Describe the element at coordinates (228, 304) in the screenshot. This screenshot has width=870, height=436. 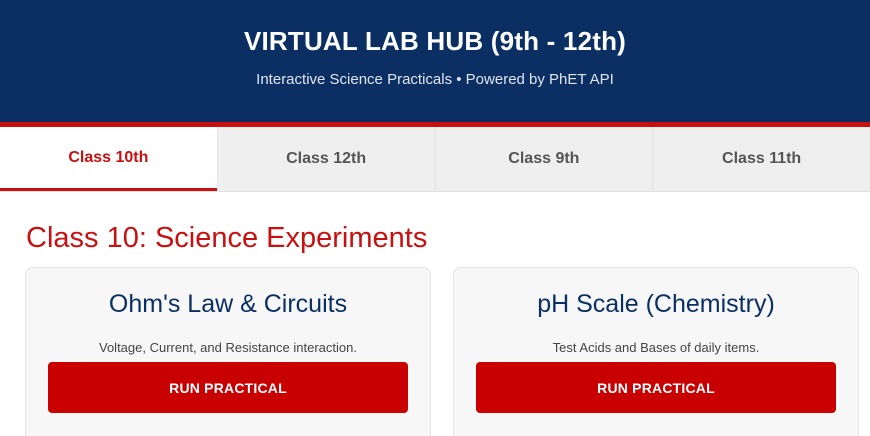
I see `card-title: Ohm's Law & Circuits` at that location.